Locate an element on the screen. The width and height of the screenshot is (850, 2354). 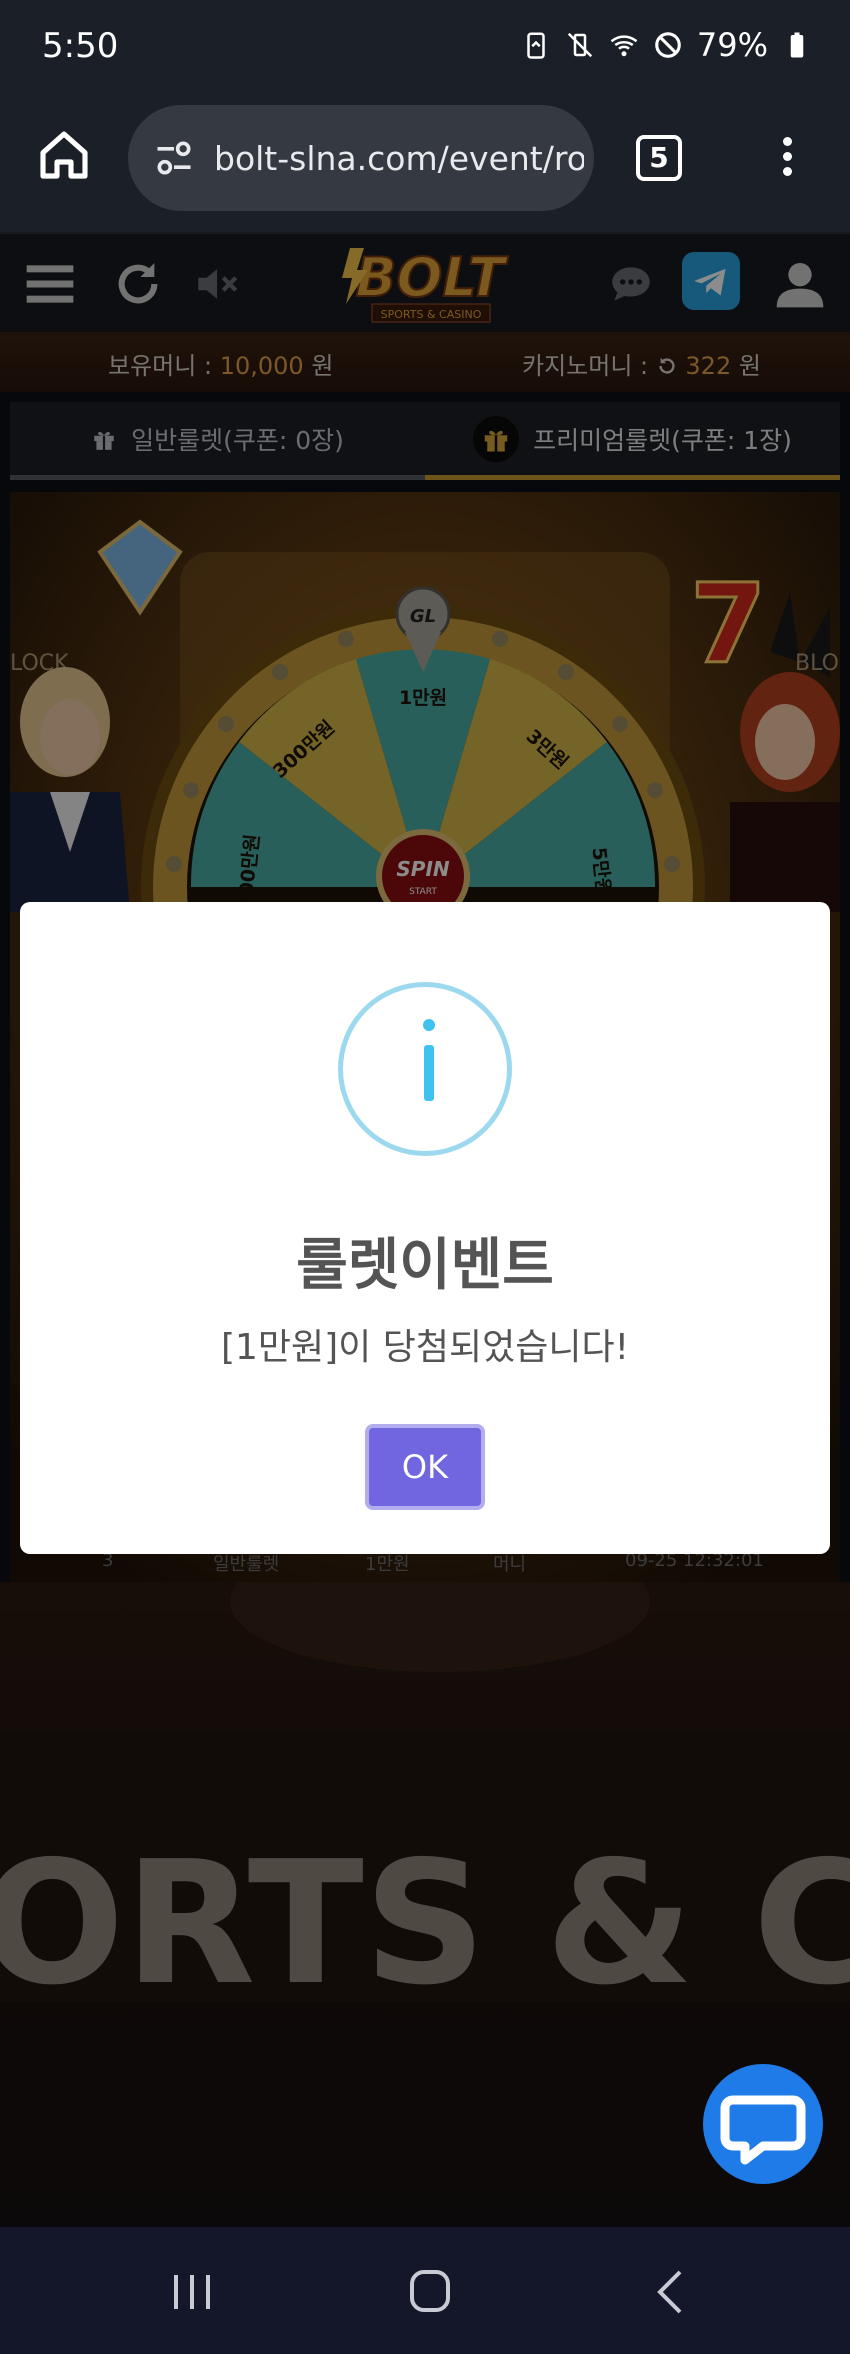
browser-toolbar: bolt-slna.com/event/rou 5 is located at coordinates (425, 163).